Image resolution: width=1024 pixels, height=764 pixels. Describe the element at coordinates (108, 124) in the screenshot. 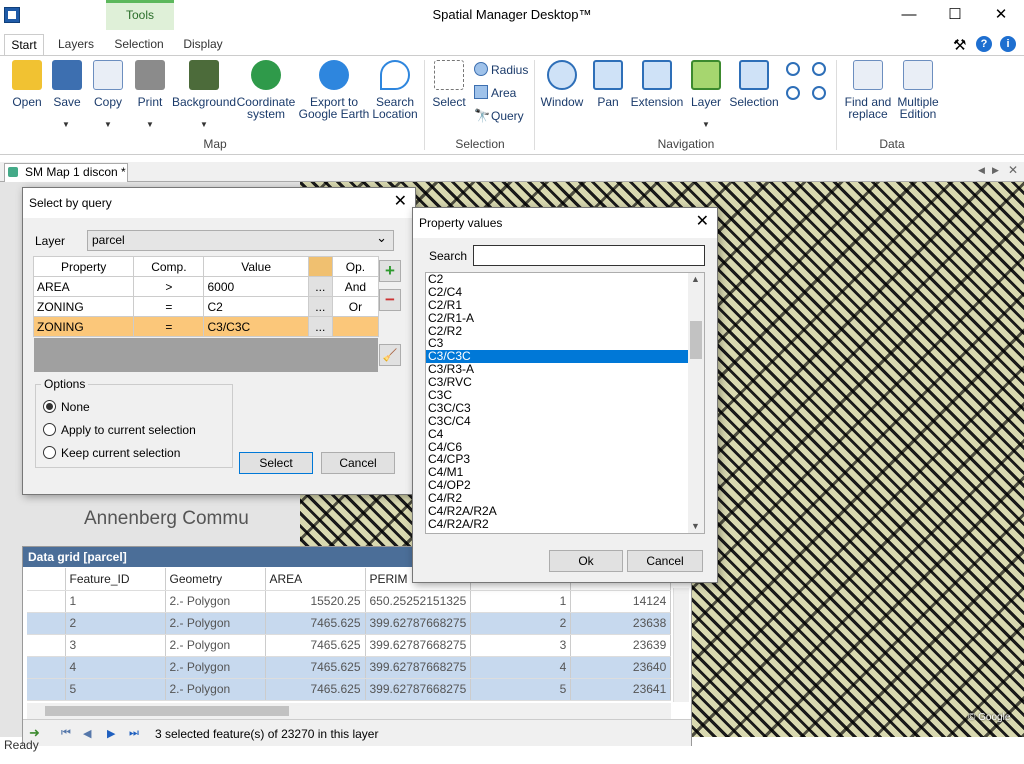

I see `copy-dropdown-icon: ▼` at that location.